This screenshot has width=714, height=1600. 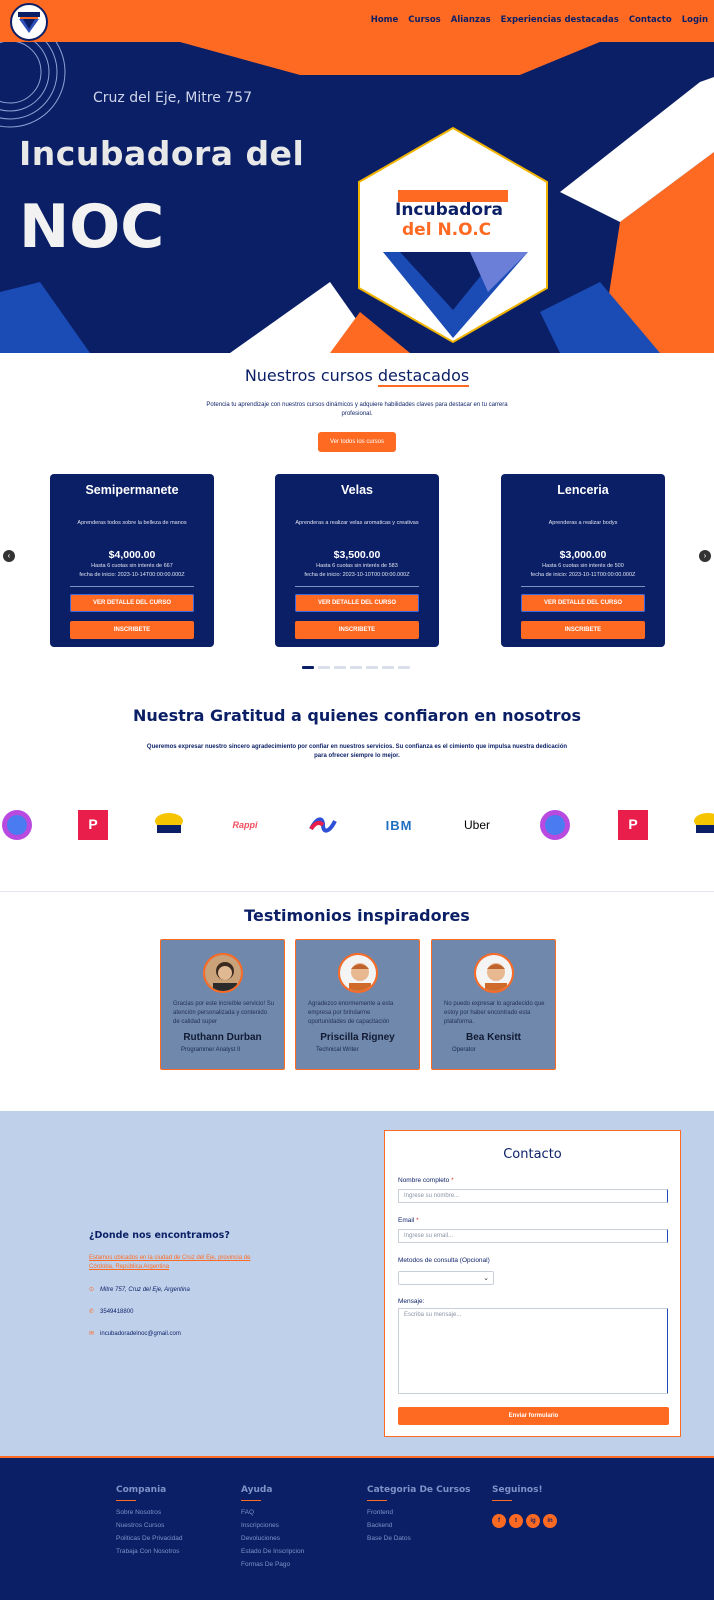 I want to click on hero-title-line1: Incubadora del, so click(x=162, y=153).